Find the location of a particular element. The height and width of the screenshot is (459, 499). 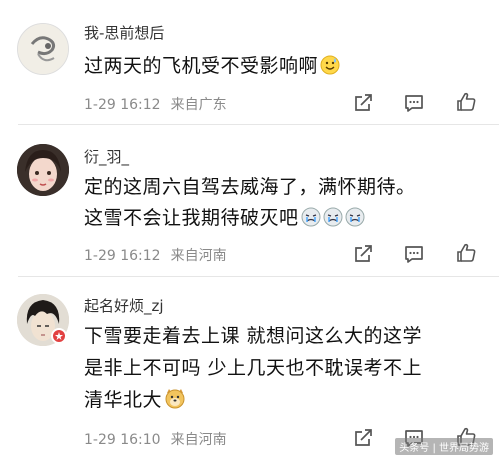

comment-text-line: 定的这周六自驾去威海了，满怀期待。 is located at coordinates (250, 185).